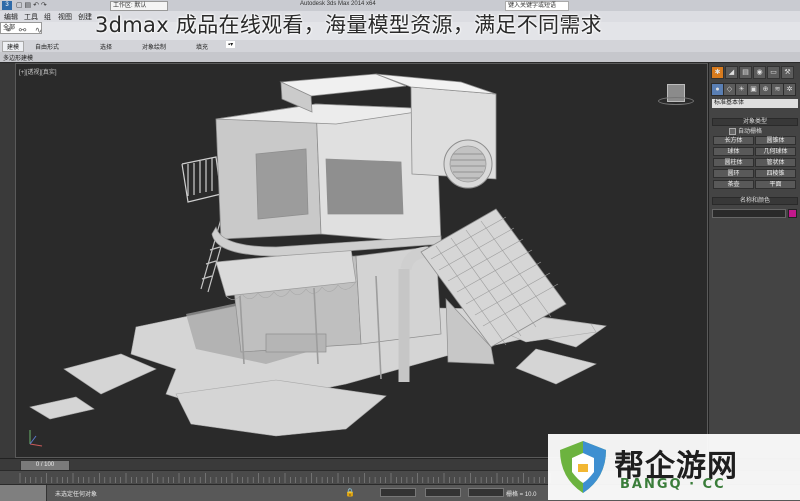 The height and width of the screenshot is (501, 800). Describe the element at coordinates (23, 493) in the screenshot. I see `maxscript-listener` at that location.